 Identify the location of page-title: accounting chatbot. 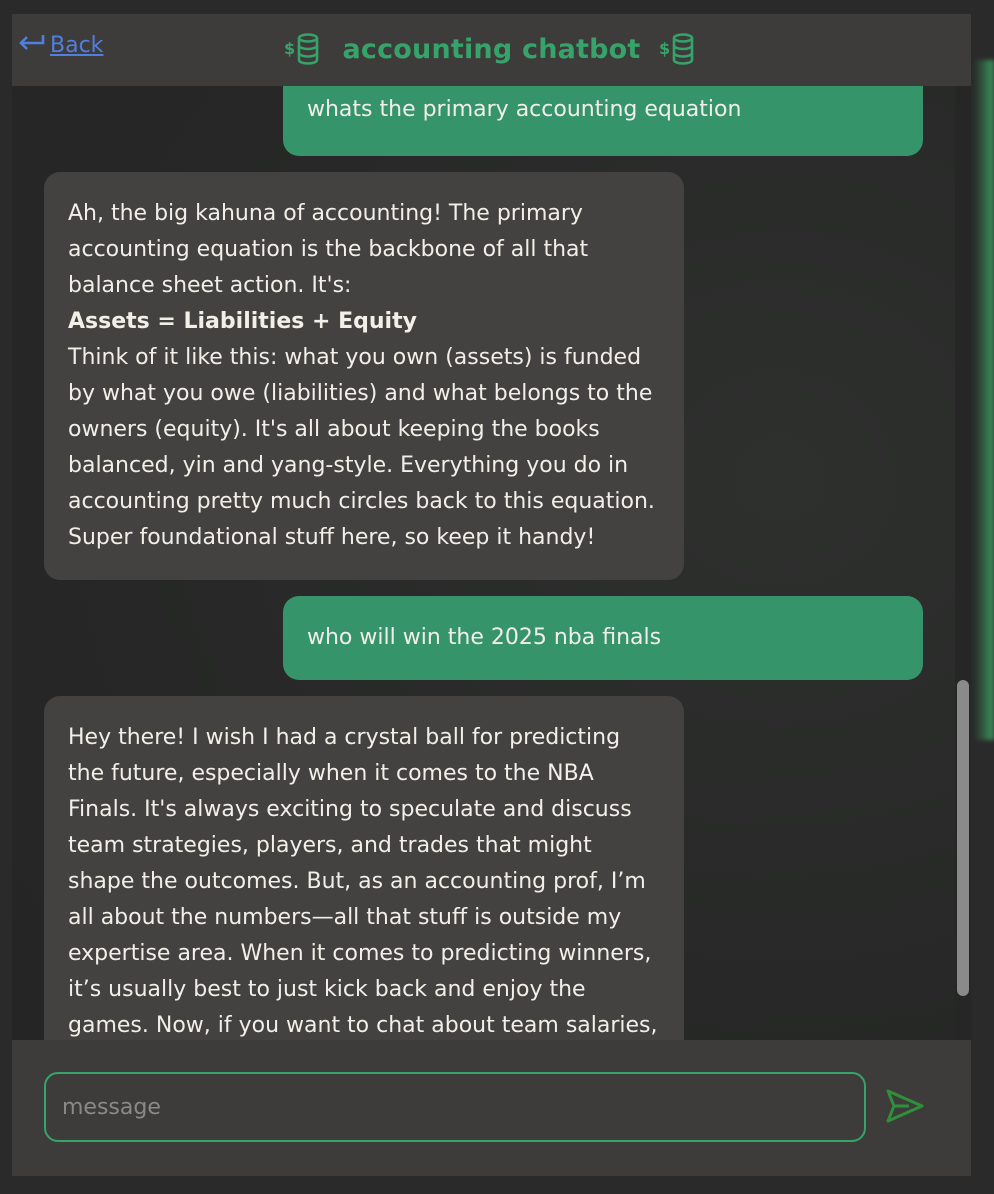
(491, 49).